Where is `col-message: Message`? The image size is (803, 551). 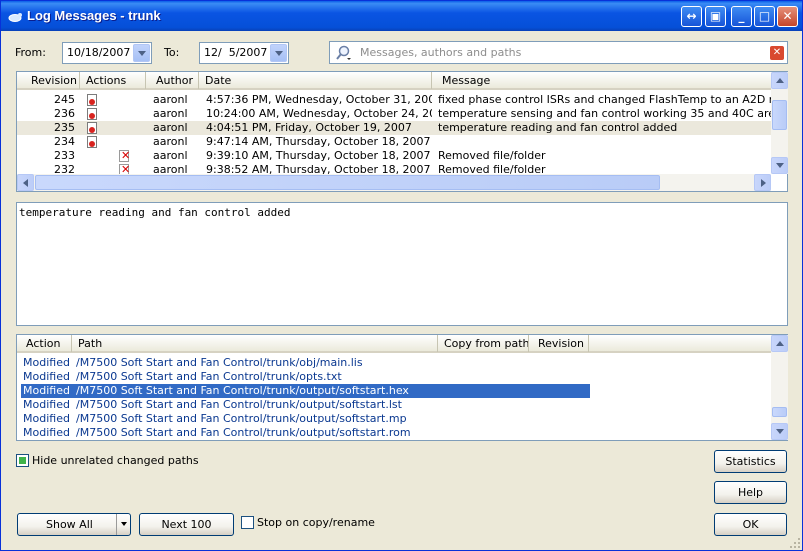 col-message: Message is located at coordinates (601, 80).